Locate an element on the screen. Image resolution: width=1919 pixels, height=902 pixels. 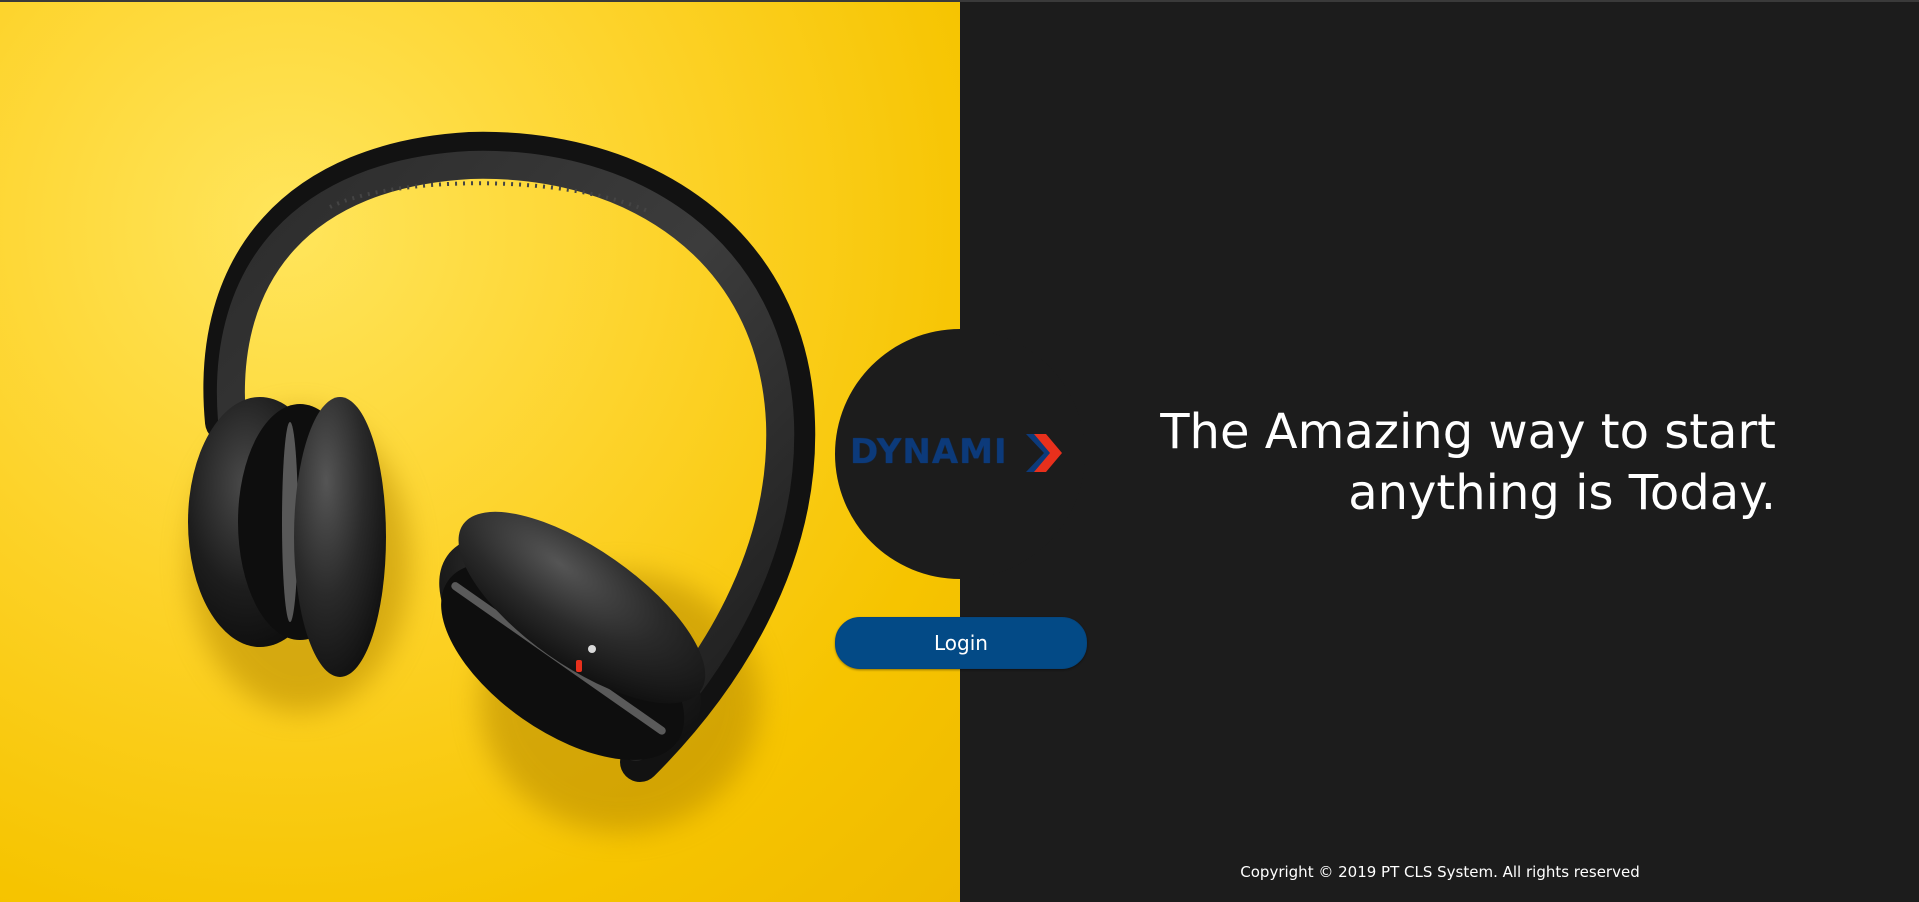
logo-text: DYNAMI is located at coordinates (929, 452).